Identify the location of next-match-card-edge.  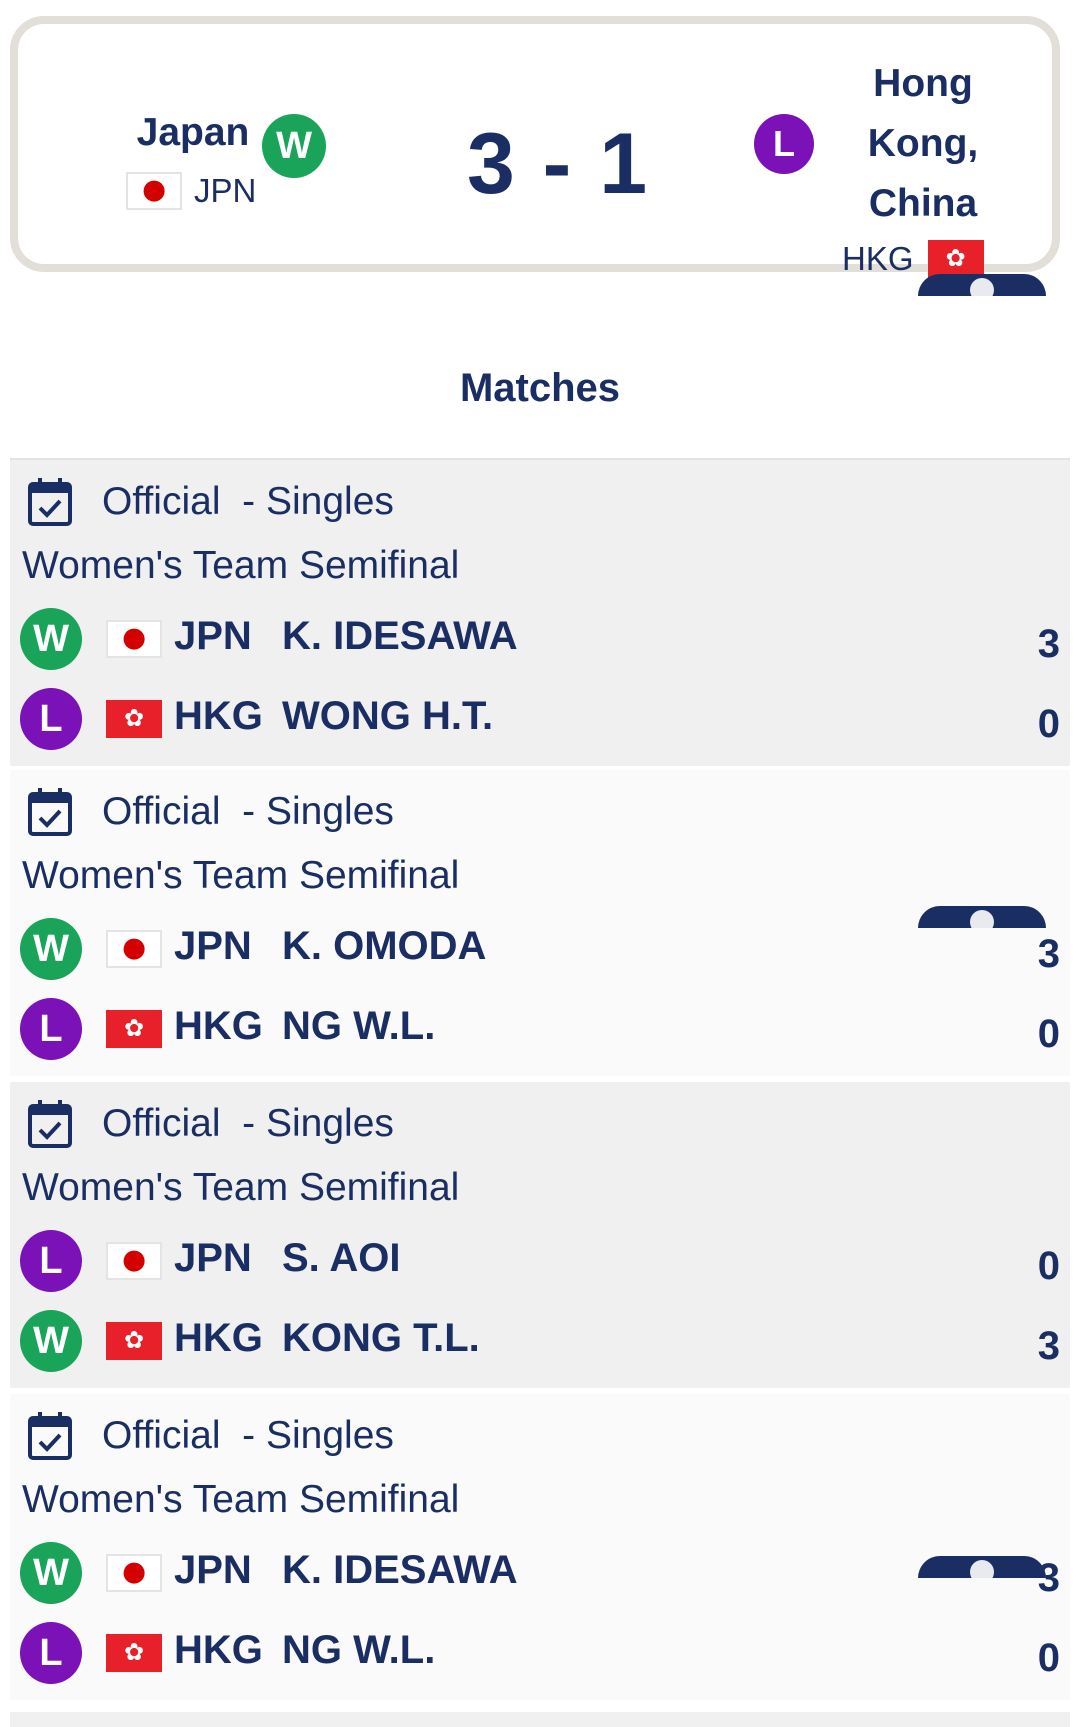
(540, 1719).